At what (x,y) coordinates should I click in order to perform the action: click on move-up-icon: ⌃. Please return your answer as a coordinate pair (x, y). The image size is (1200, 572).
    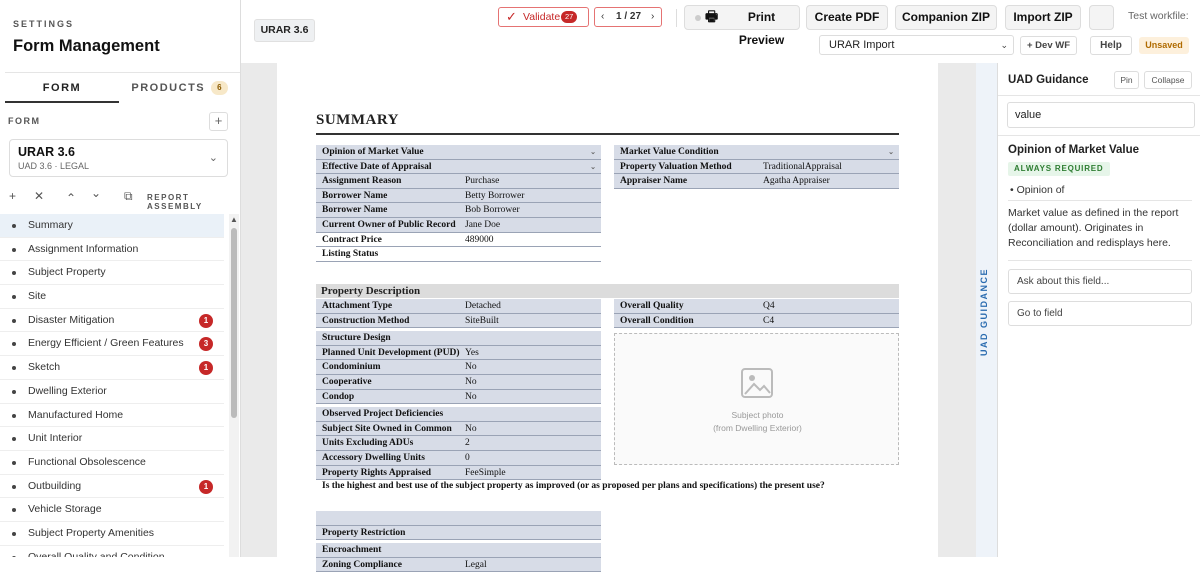
    Looking at the image, I should click on (71, 198).